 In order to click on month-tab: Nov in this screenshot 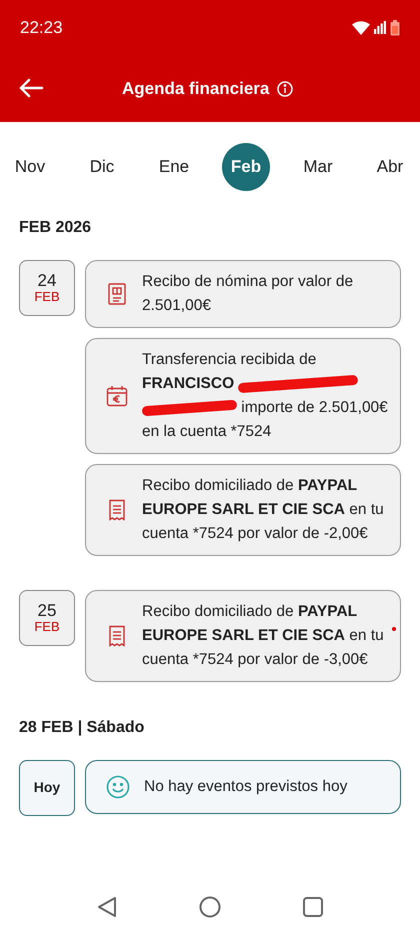, I will do `click(30, 167)`.